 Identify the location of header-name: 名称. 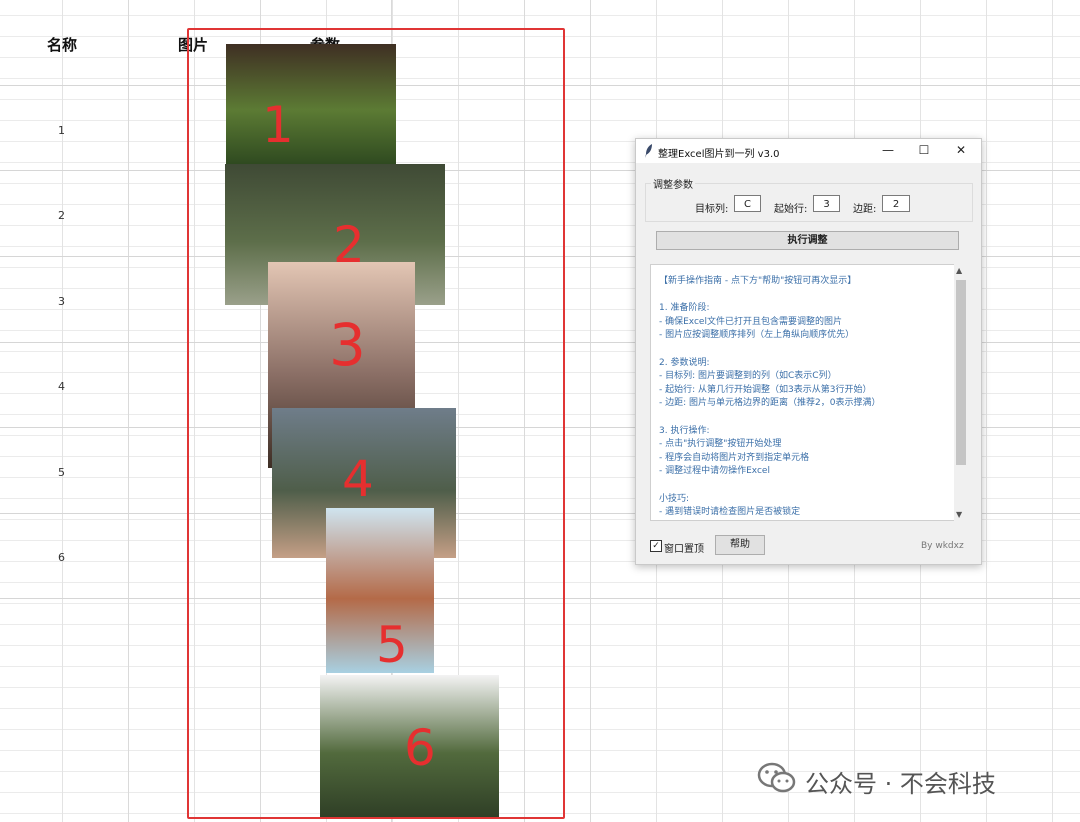
(62, 44).